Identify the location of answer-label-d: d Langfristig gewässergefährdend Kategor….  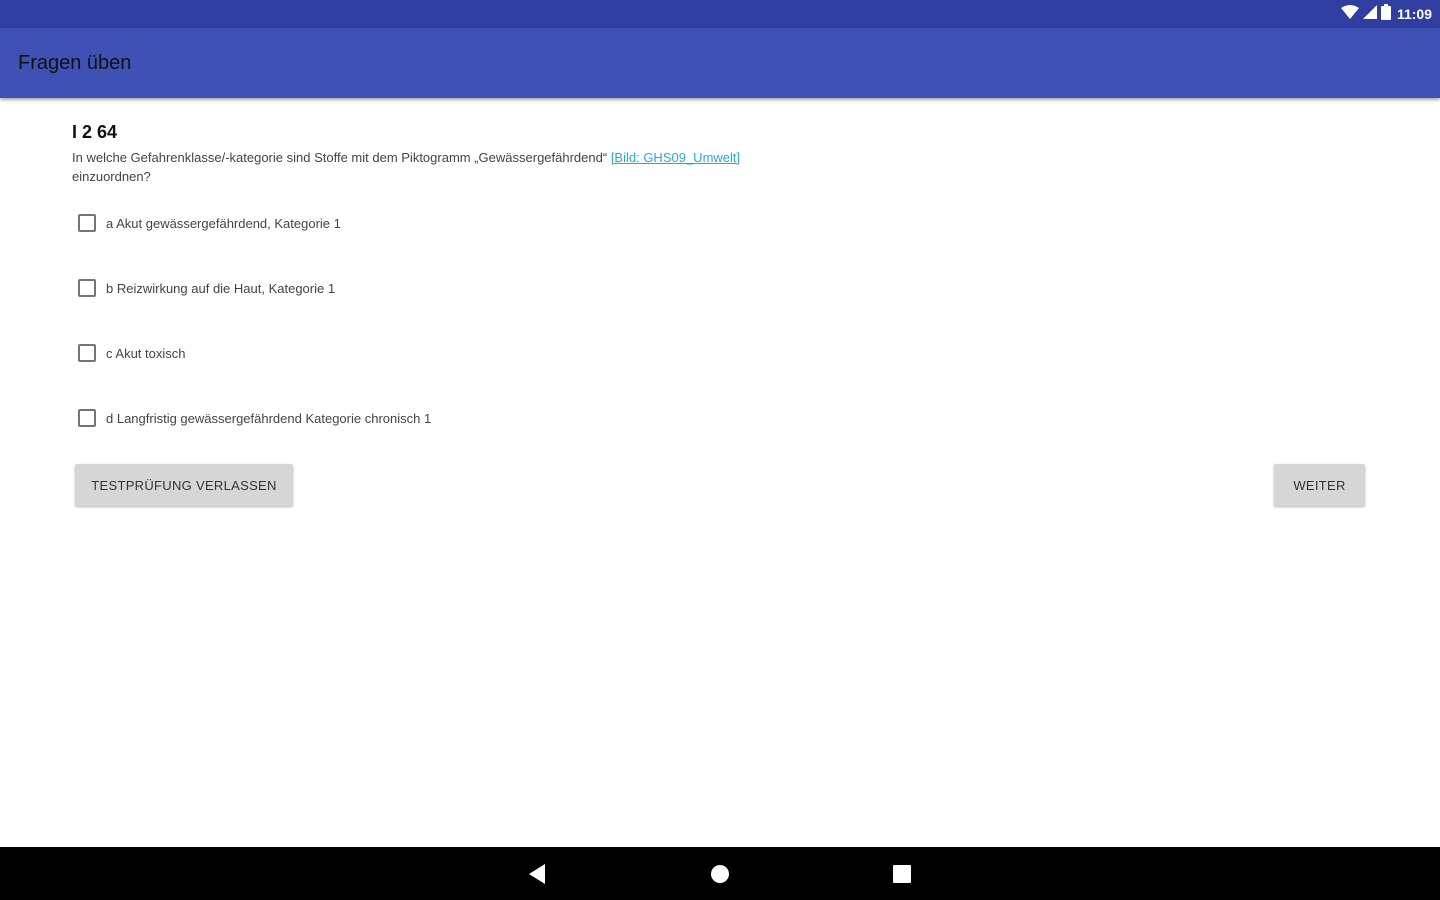
(269, 418).